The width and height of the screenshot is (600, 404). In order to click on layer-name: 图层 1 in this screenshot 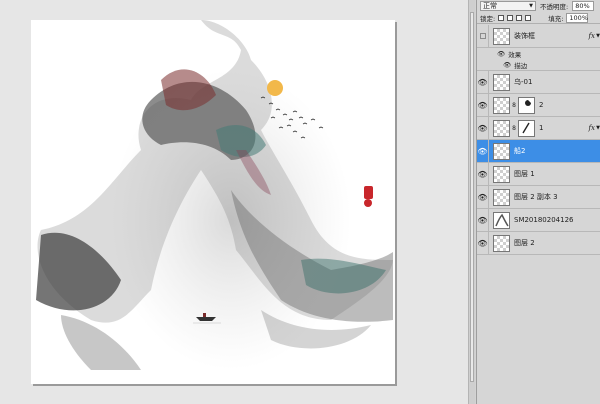, I will do `click(524, 174)`.